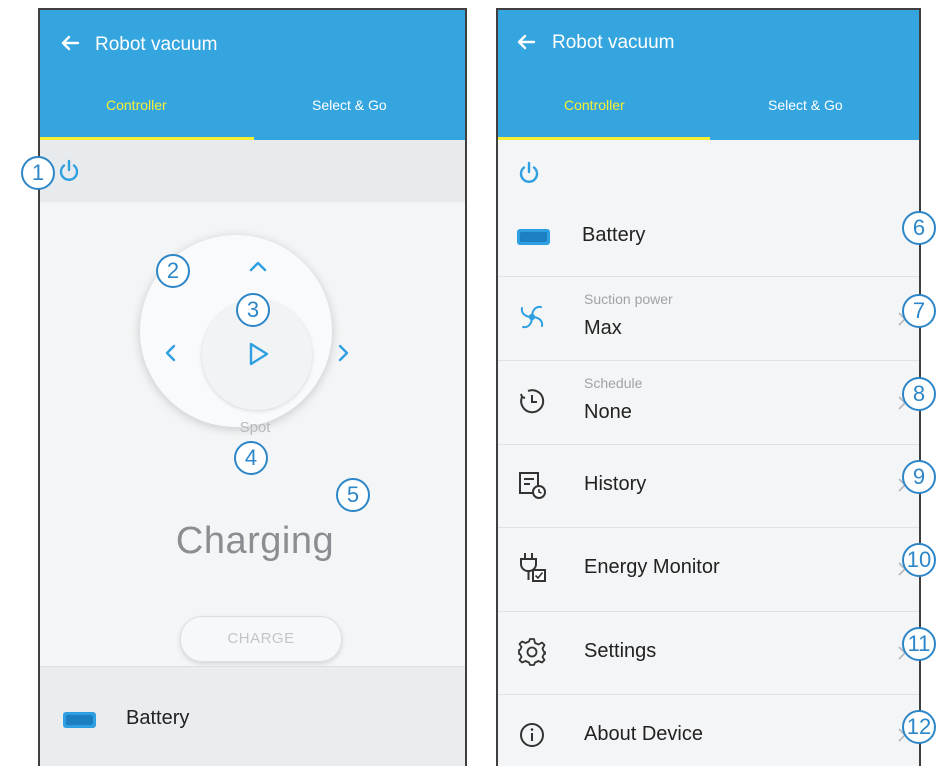 This screenshot has width=949, height=766. Describe the element at coordinates (255, 541) in the screenshot. I see `status-text: Charging` at that location.